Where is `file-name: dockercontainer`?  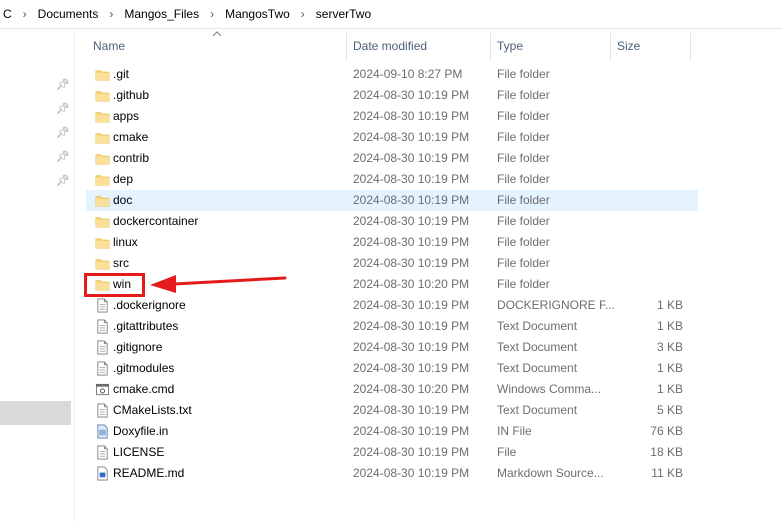
file-name: dockercontainer is located at coordinates (155, 221).